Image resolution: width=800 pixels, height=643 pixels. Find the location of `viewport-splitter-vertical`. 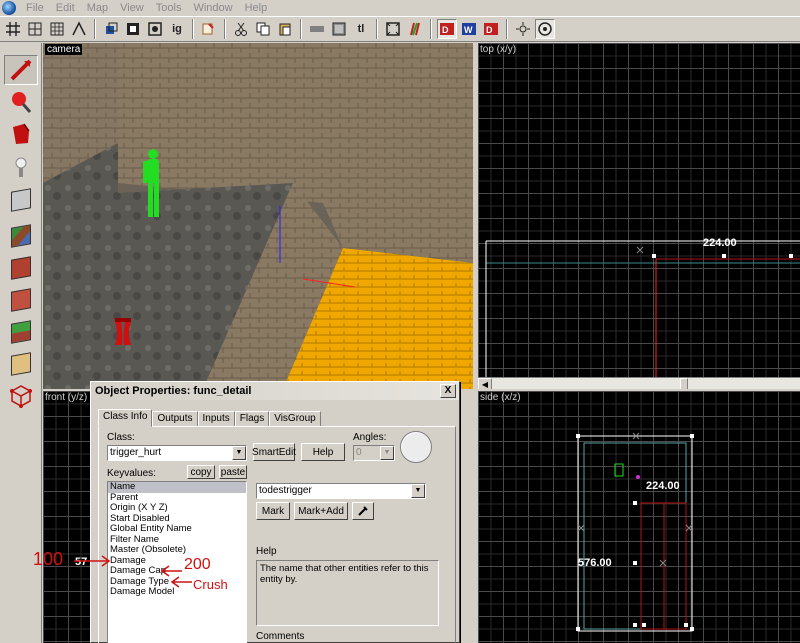

viewport-splitter-vertical is located at coordinates (475, 343).